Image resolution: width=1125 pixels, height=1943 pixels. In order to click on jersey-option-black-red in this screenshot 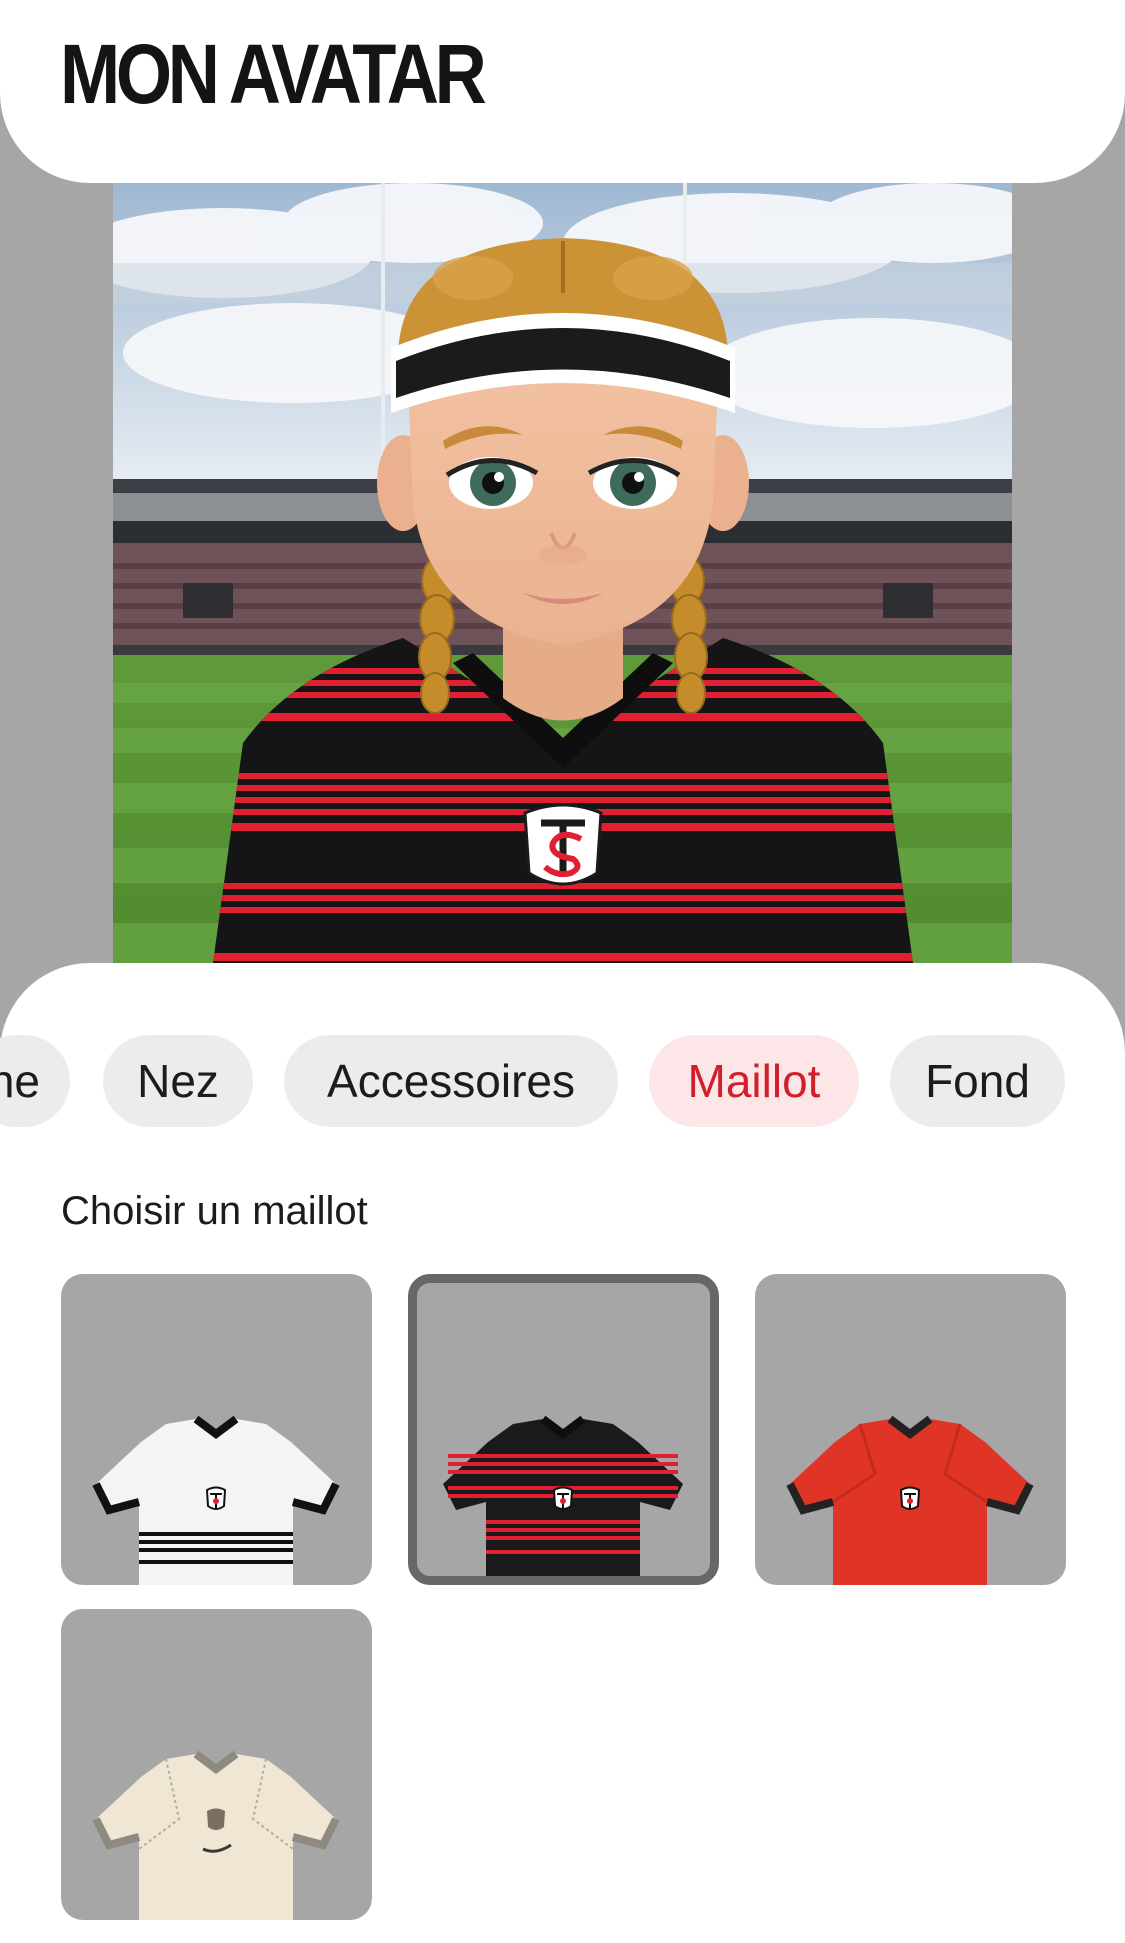, I will do `click(563, 1429)`.